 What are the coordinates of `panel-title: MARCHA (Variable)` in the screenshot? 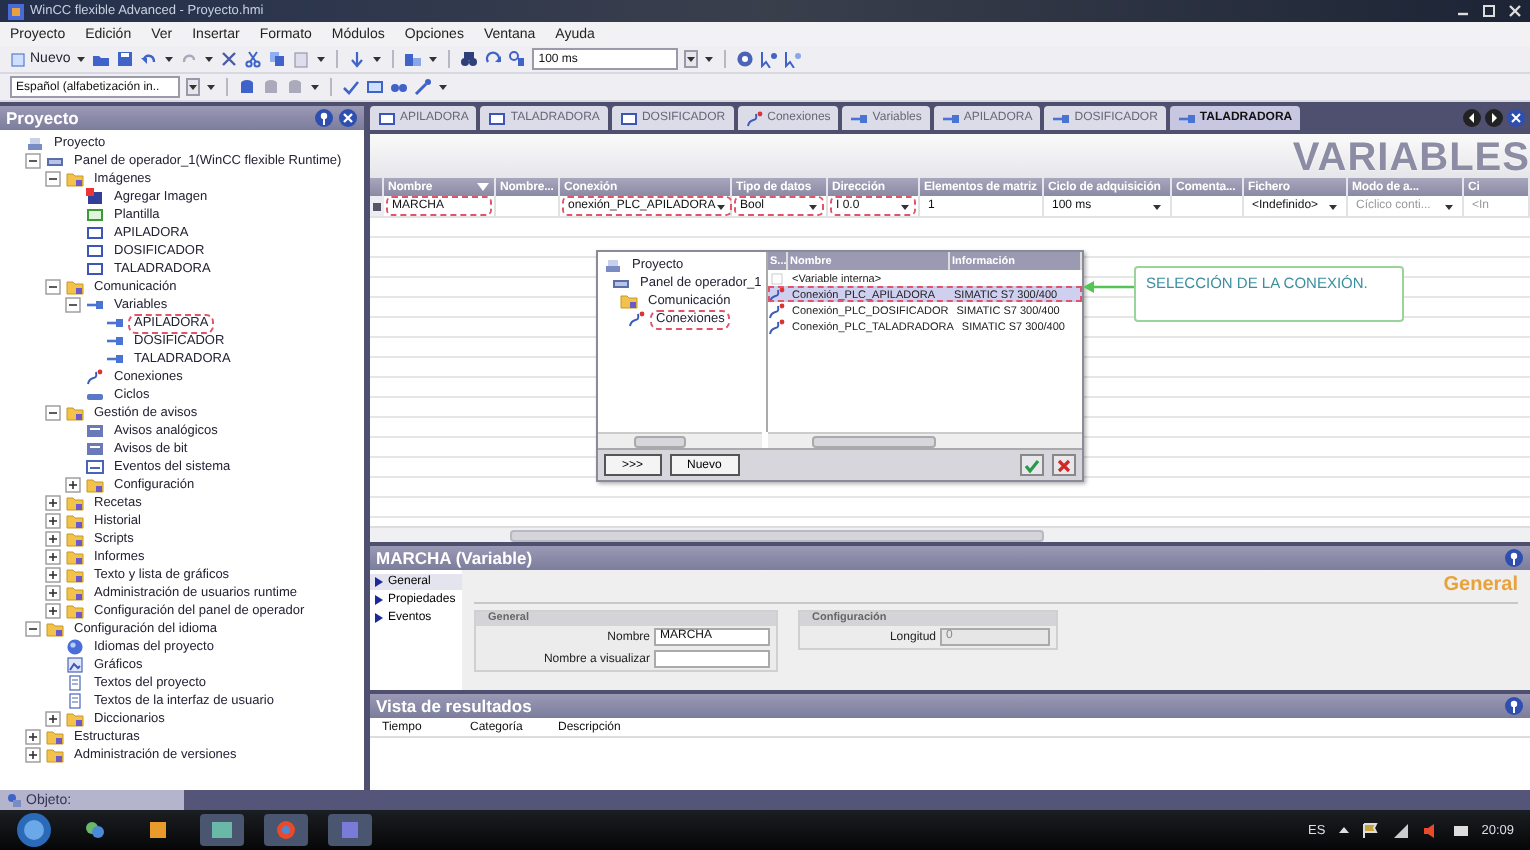 It's located at (454, 558).